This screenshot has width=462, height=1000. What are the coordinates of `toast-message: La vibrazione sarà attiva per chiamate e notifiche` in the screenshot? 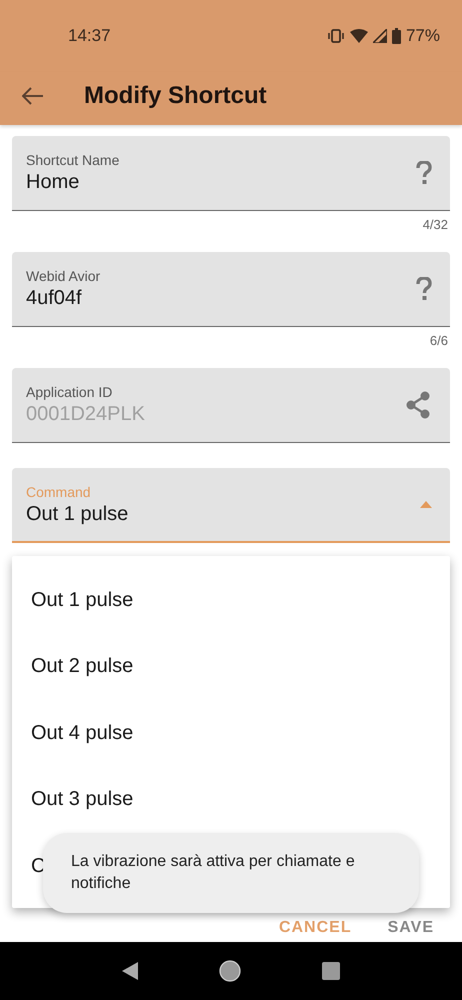 It's located at (213, 873).